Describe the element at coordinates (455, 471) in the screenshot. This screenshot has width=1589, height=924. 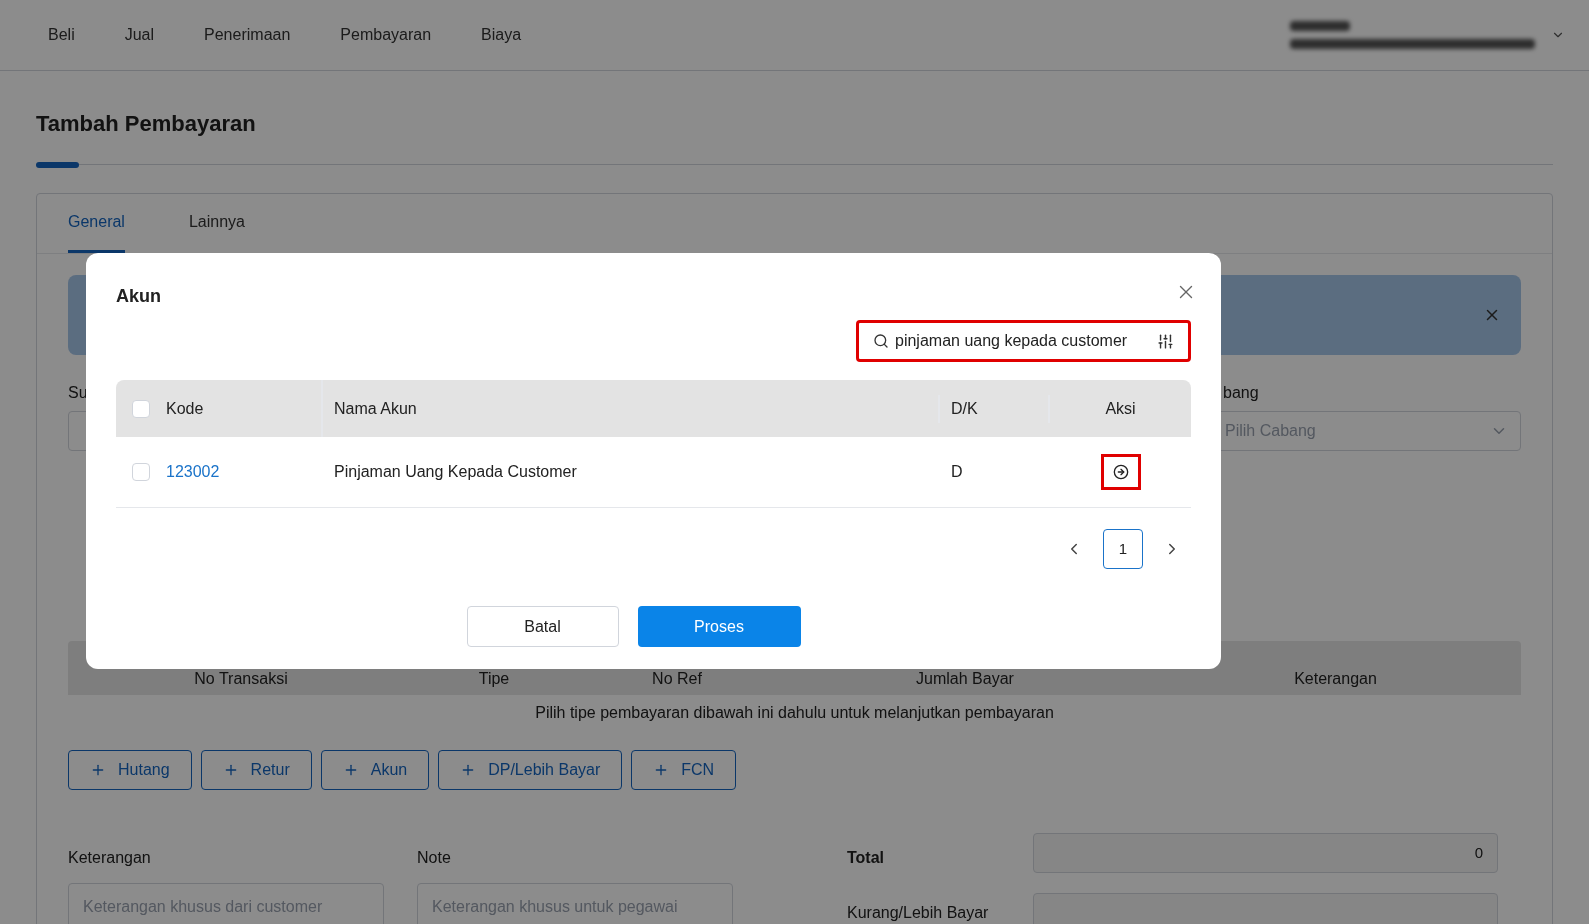
I see `account-name: Pinjaman Uang Kepada Customer` at that location.